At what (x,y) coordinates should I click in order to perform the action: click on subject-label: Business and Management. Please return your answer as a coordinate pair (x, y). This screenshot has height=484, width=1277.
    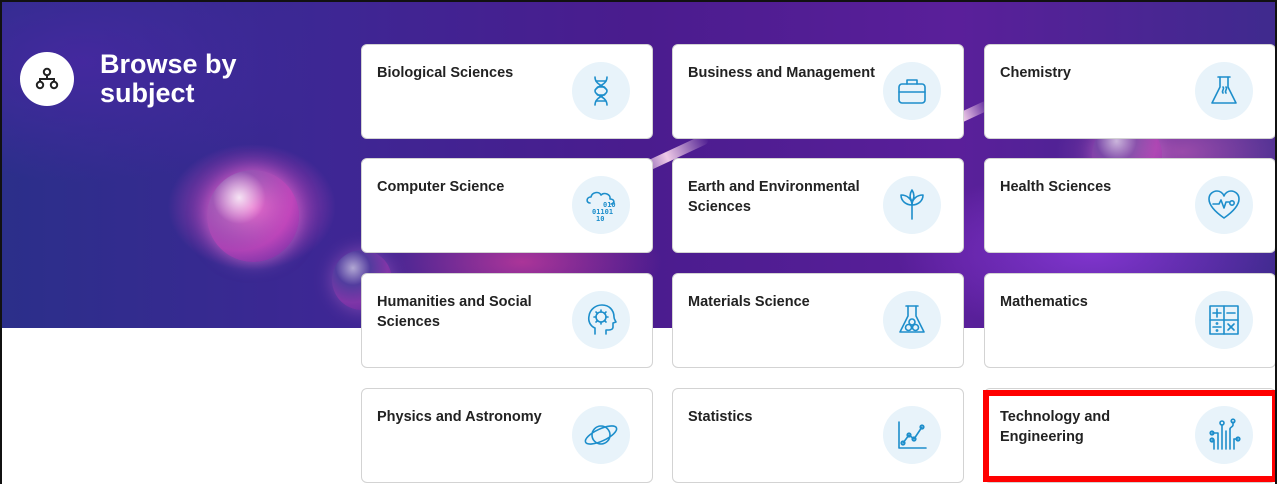
    Looking at the image, I should click on (781, 73).